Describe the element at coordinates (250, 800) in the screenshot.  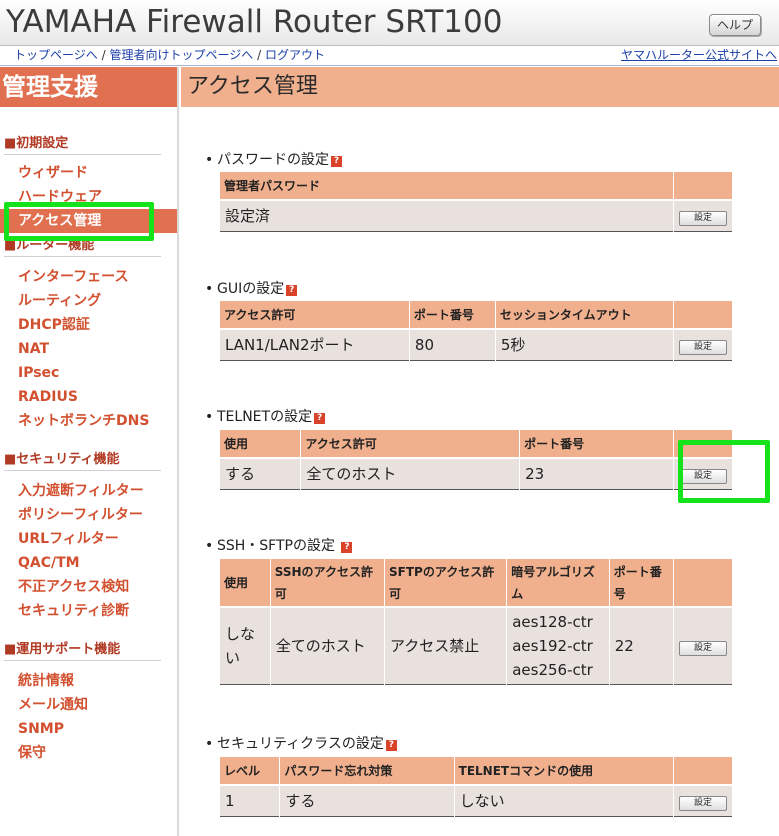
I see `security-level-value: 1` at that location.